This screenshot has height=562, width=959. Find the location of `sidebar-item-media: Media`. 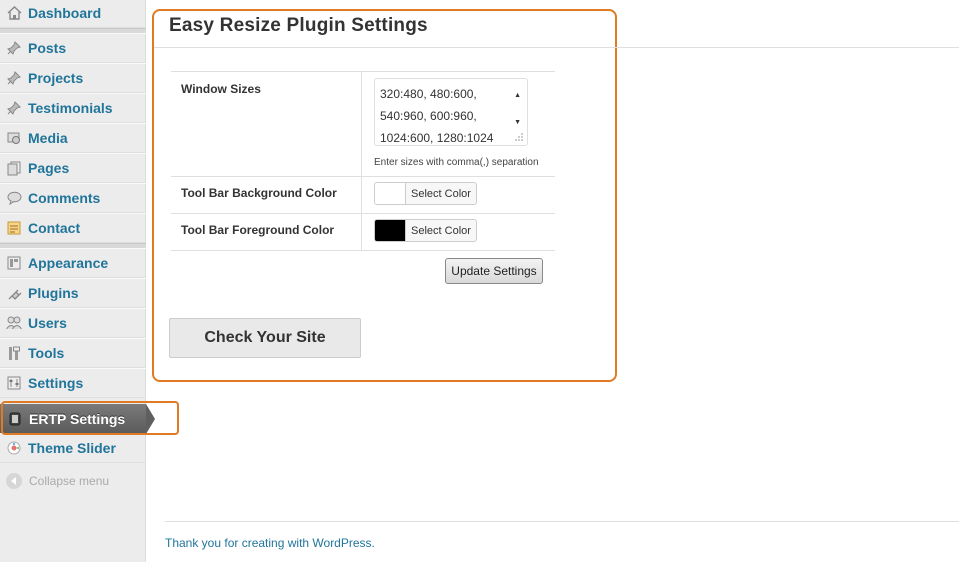

sidebar-item-media: Media is located at coordinates (73, 138).